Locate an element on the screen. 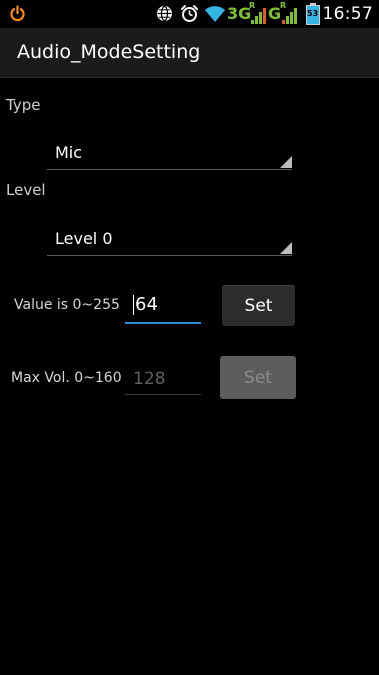  set-value-button: Set is located at coordinates (258, 305).